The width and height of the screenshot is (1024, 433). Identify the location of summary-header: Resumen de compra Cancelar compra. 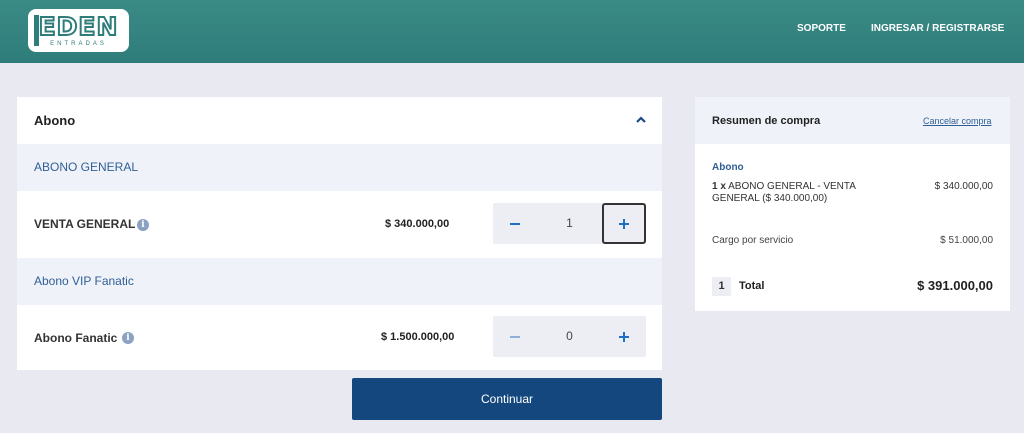
(852, 120).